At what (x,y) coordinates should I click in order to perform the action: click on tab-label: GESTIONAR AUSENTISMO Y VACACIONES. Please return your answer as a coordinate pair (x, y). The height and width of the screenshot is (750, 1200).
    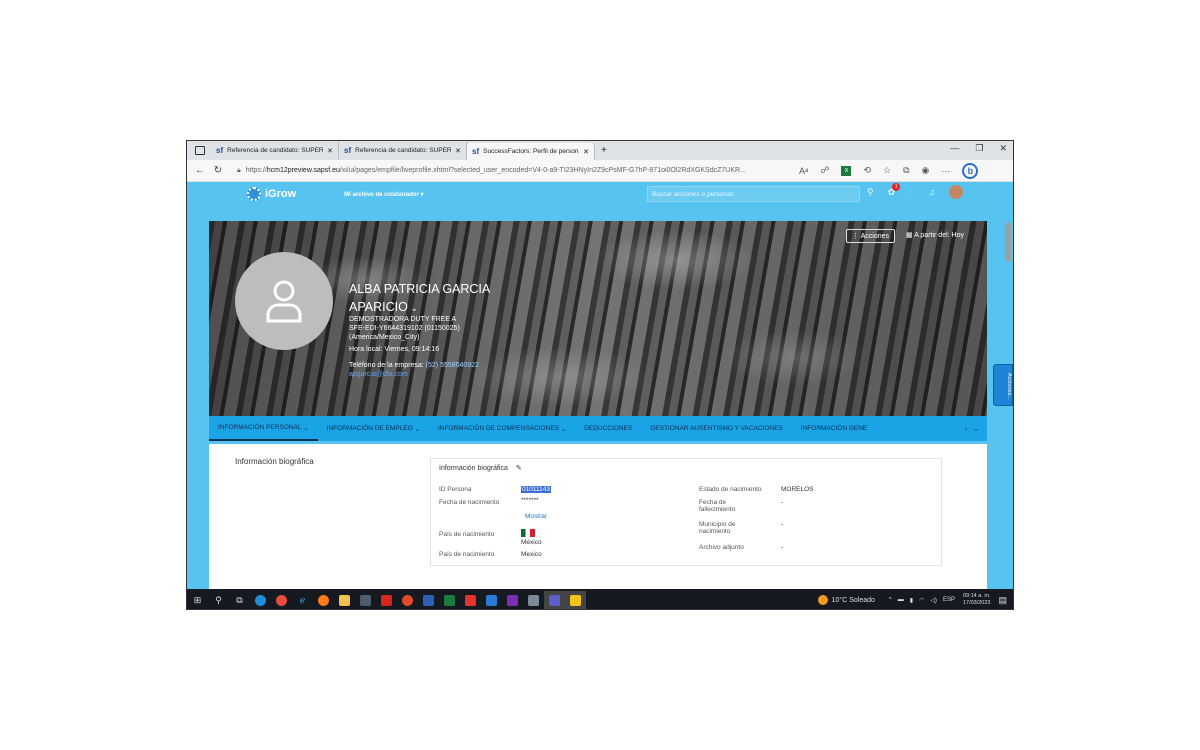
    Looking at the image, I should click on (716, 428).